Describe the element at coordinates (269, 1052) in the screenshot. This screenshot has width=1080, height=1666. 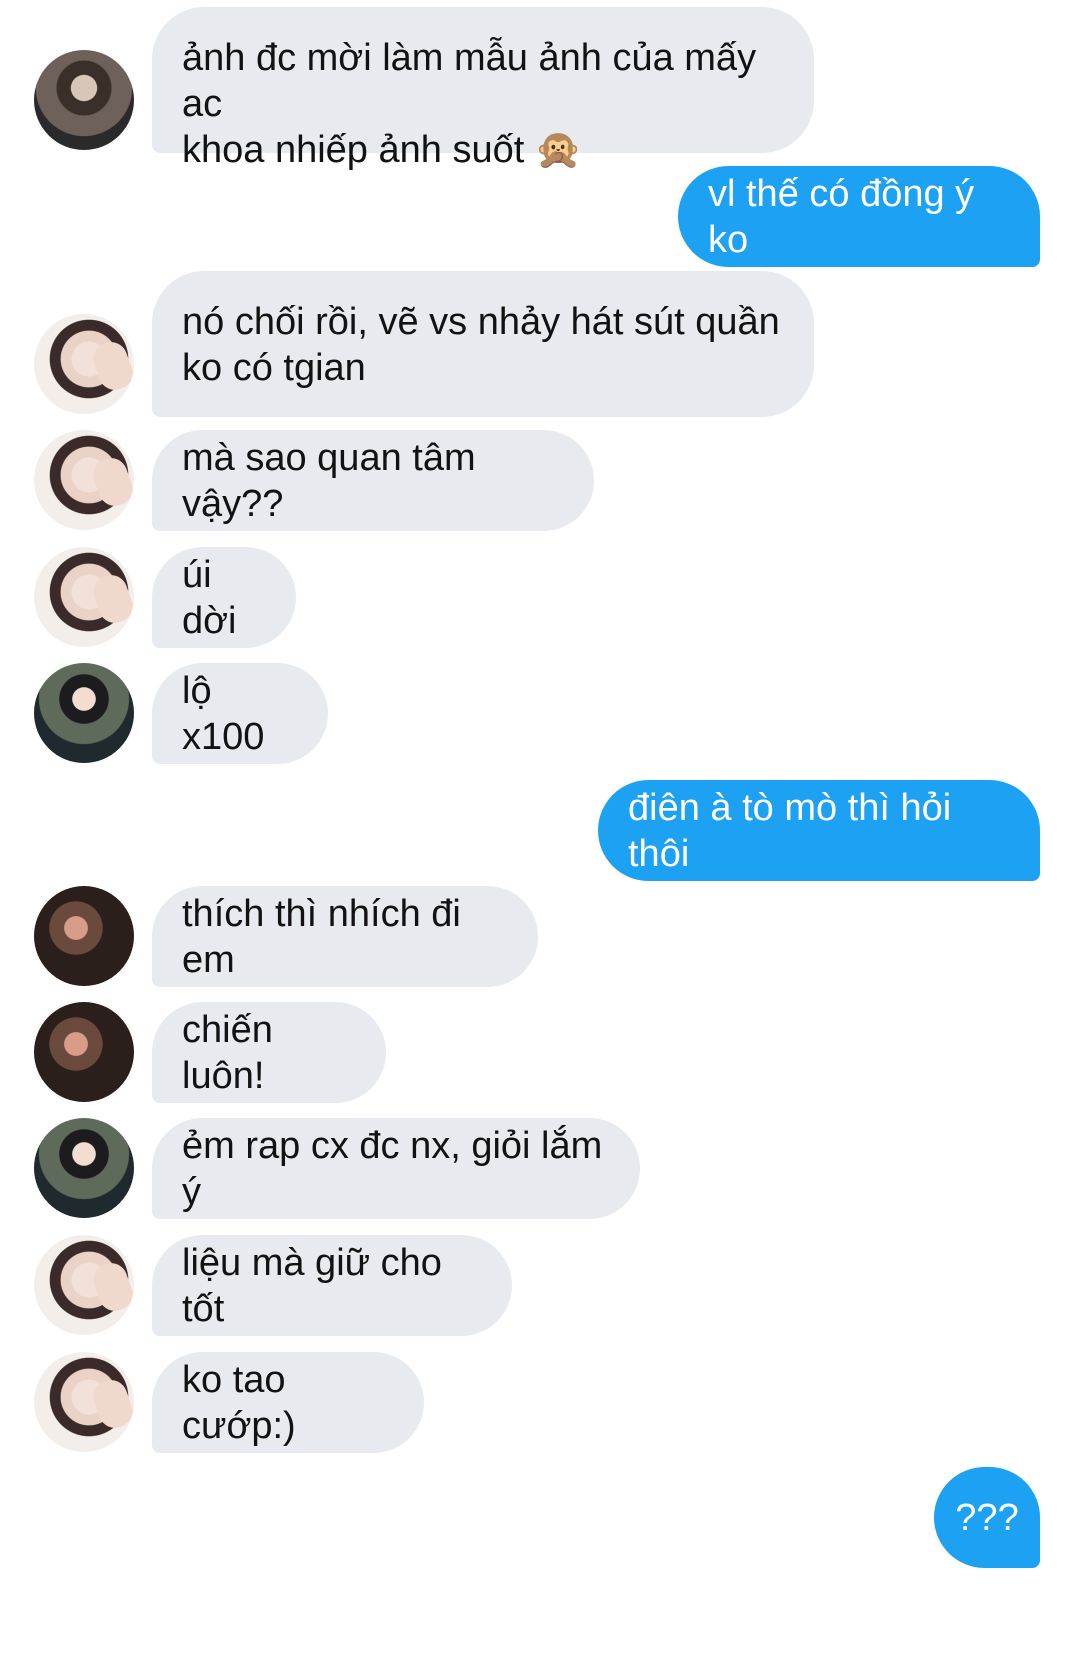
I see `message-bubble-incoming: chiến luôn!` at that location.